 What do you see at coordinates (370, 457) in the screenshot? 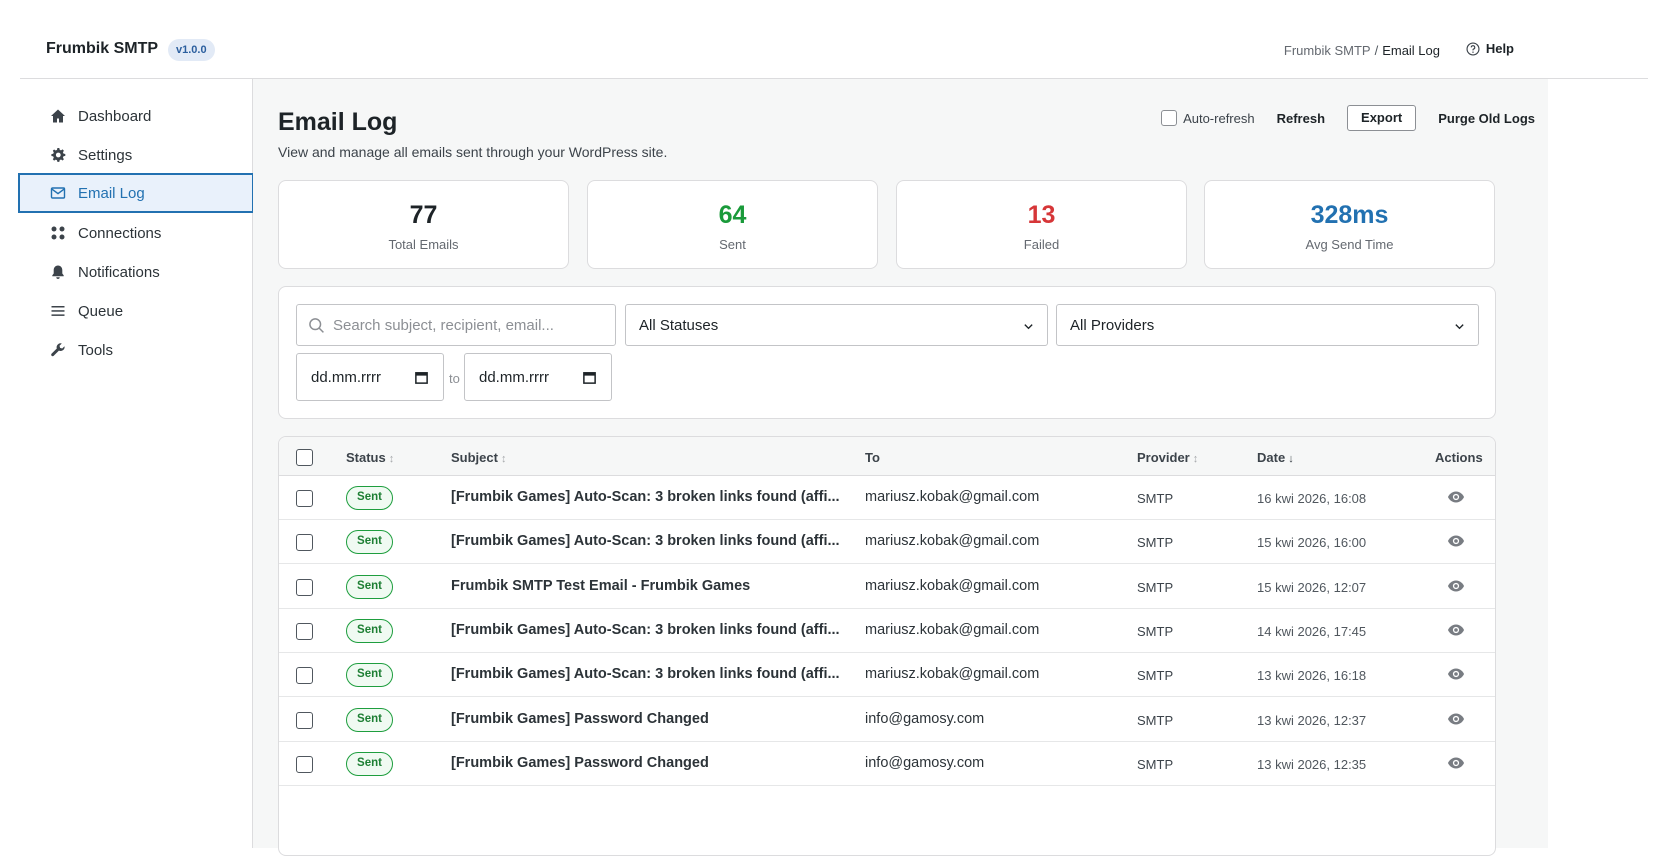
I see `column-header-status: Status ↕` at bounding box center [370, 457].